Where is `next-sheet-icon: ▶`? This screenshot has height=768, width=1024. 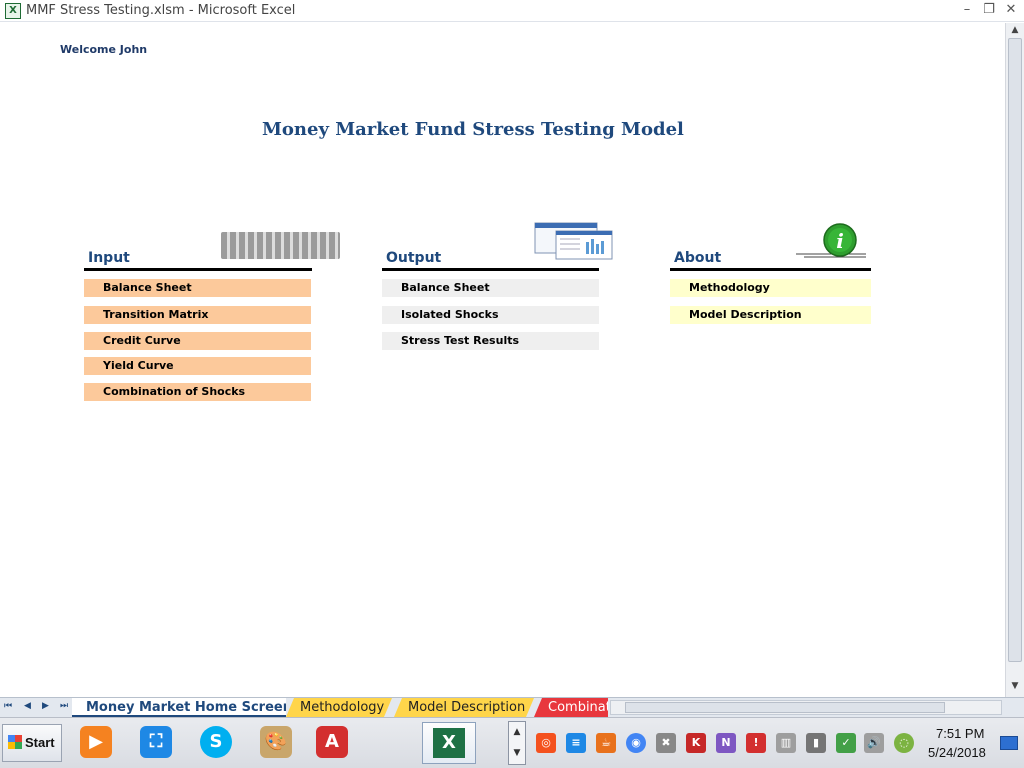
next-sheet-icon: ▶ is located at coordinates (45, 706).